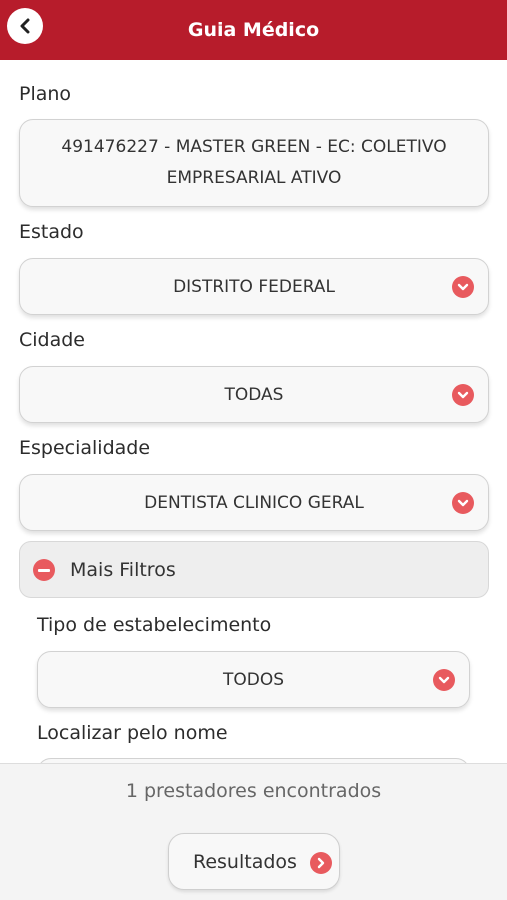 The image size is (507, 900). What do you see at coordinates (154, 625) in the screenshot?
I see `tipo-estabelecimento-label: Tipo de estabelecimento` at bounding box center [154, 625].